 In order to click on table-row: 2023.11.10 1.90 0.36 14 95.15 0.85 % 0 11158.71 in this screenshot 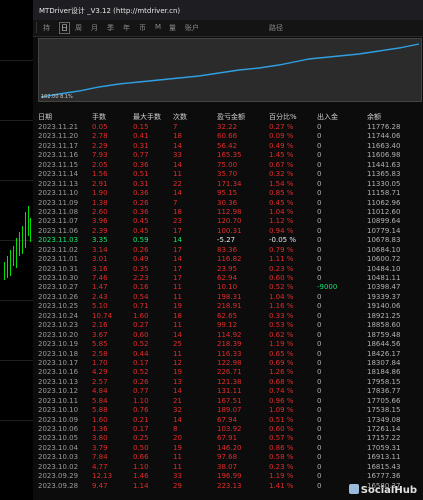, I will do `click(228, 193)`.